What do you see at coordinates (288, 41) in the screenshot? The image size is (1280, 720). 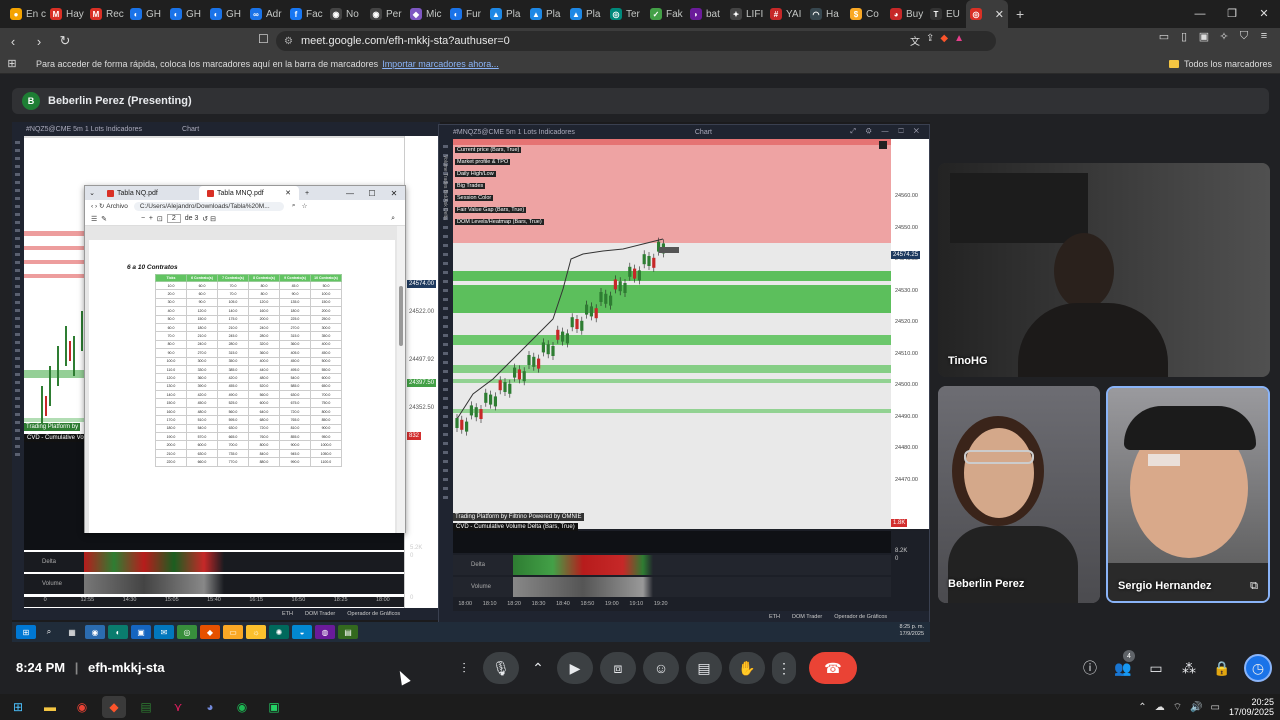 I see `site-info-icon: ⚙` at bounding box center [288, 41].